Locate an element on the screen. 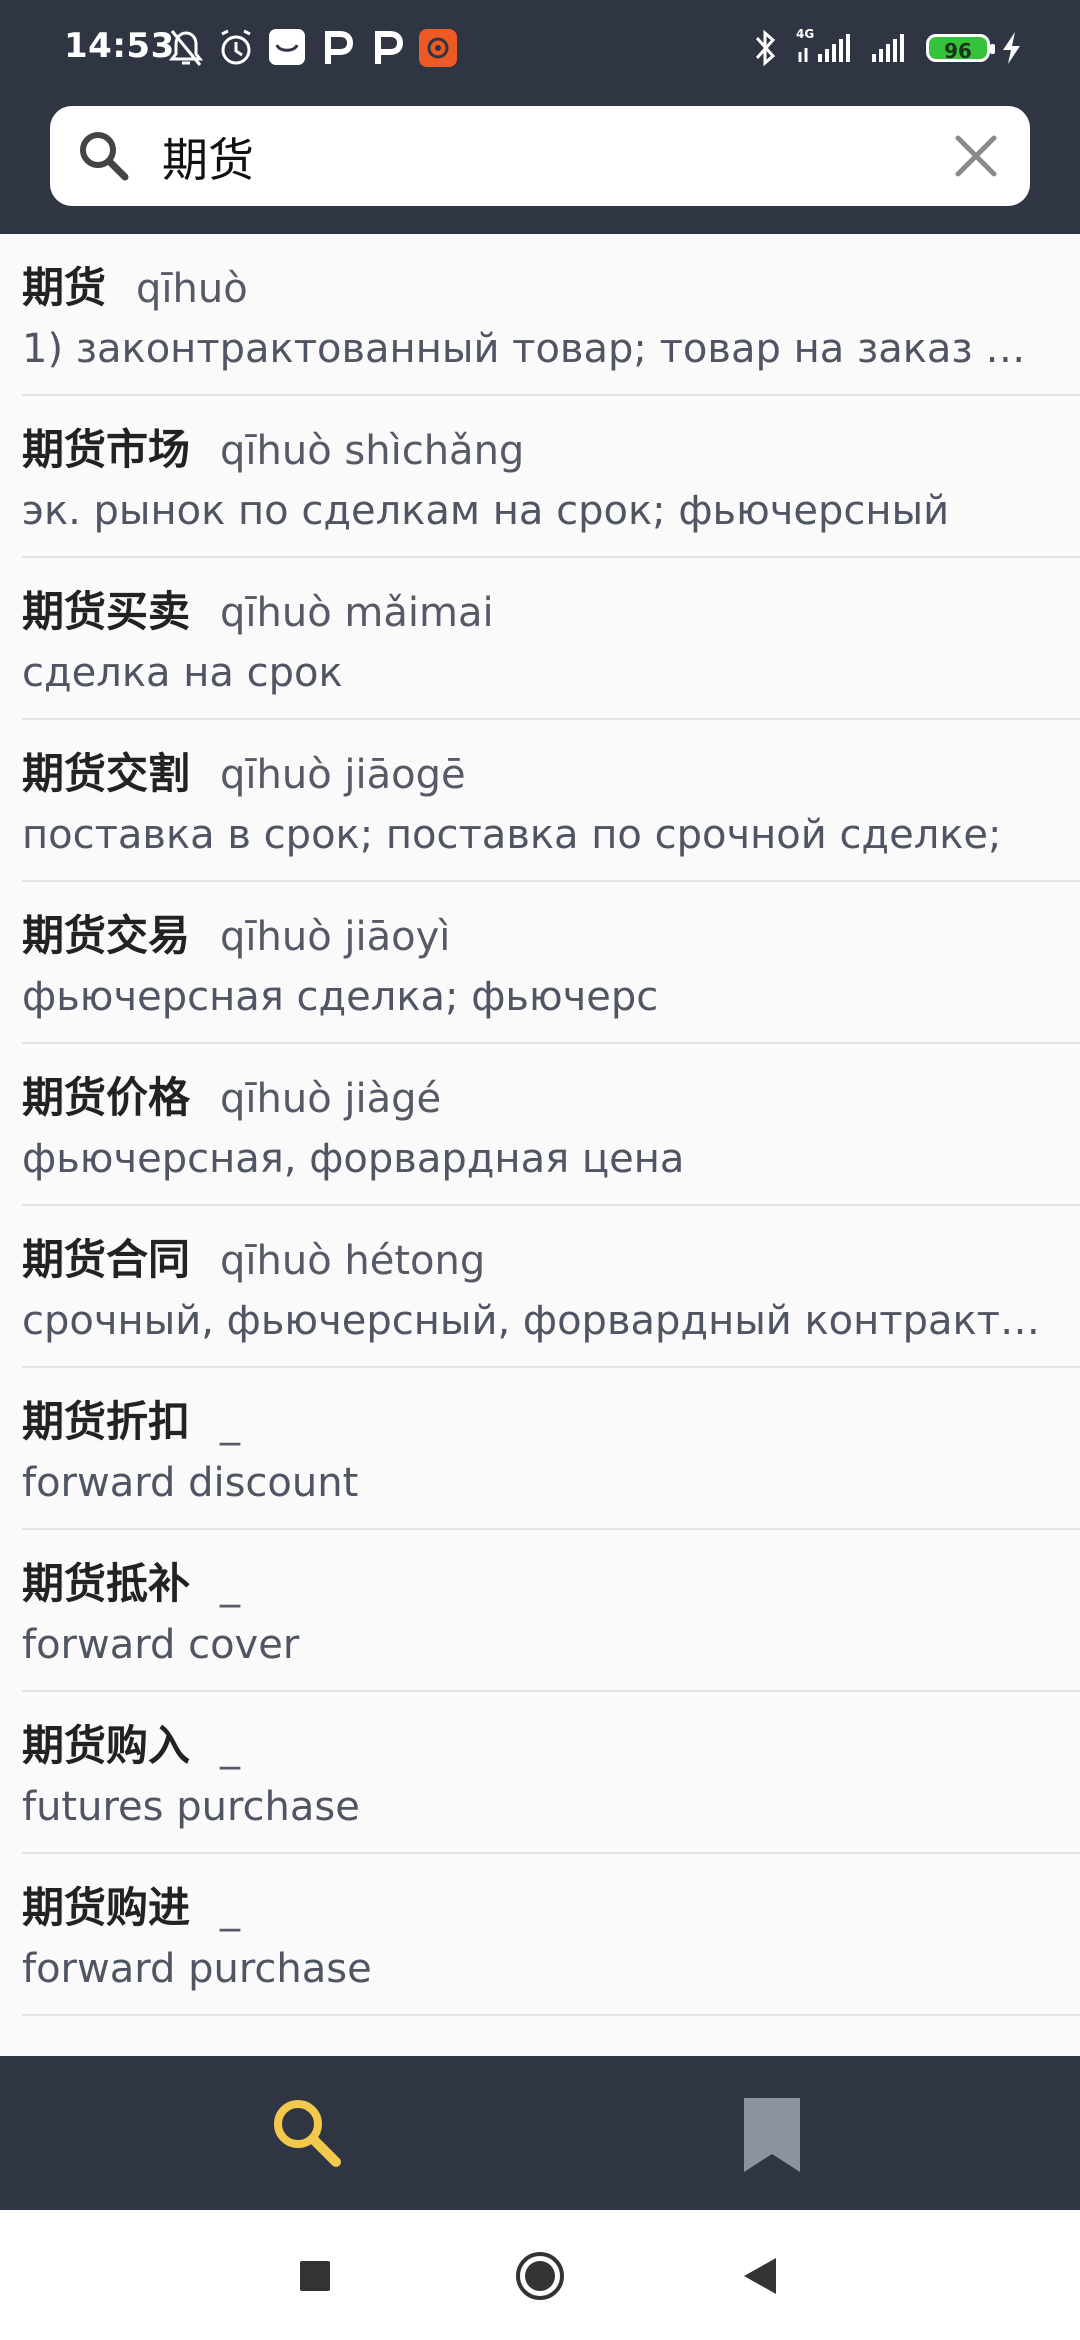  result-definition: forward cover is located at coordinates (161, 1645).